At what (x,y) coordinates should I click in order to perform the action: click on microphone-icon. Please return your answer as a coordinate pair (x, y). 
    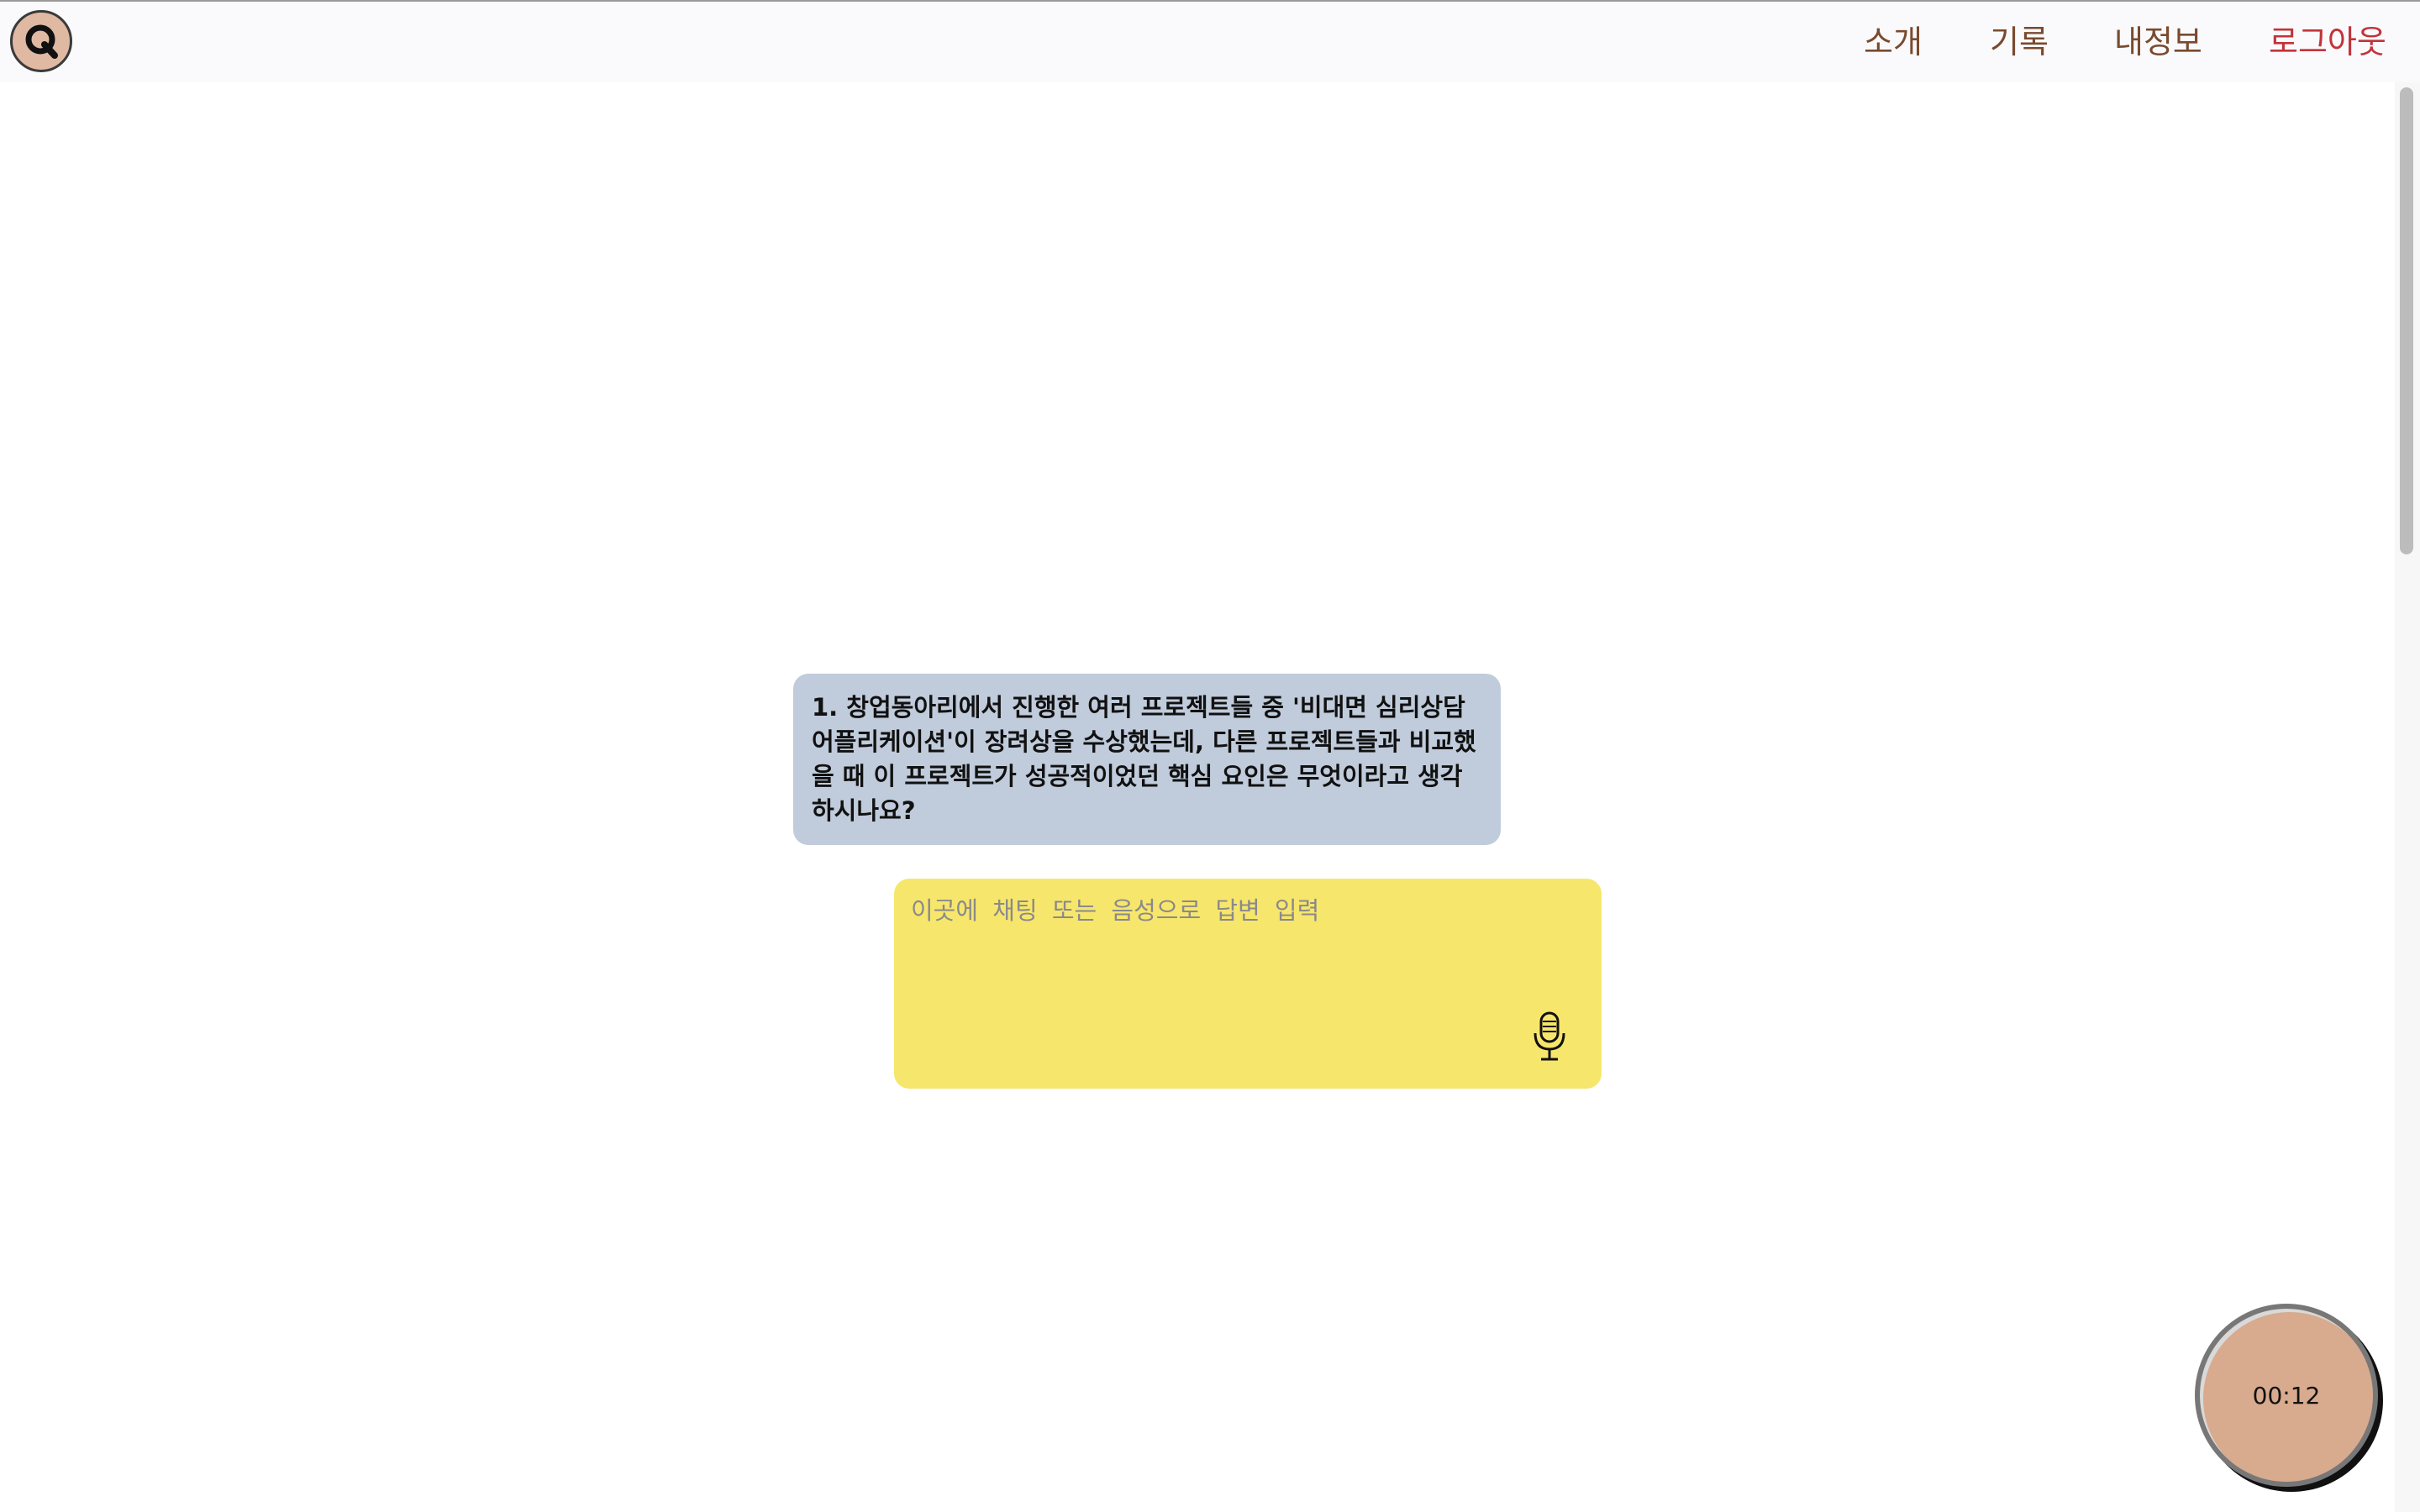
    Looking at the image, I should click on (1549, 1036).